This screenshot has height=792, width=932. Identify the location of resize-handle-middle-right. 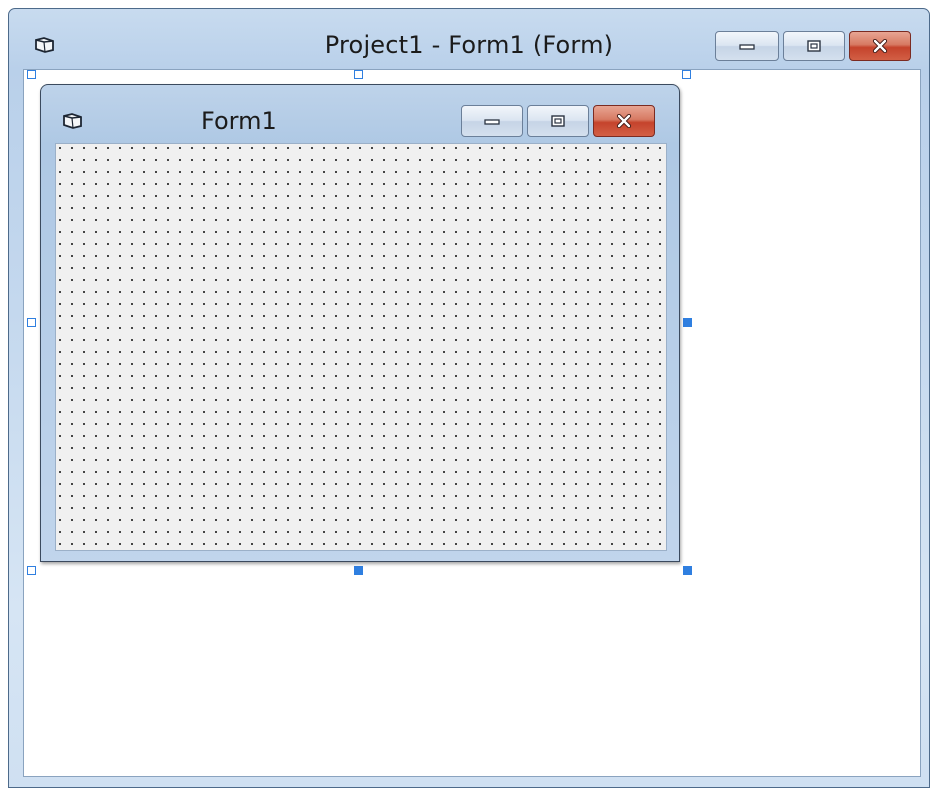
(687, 322).